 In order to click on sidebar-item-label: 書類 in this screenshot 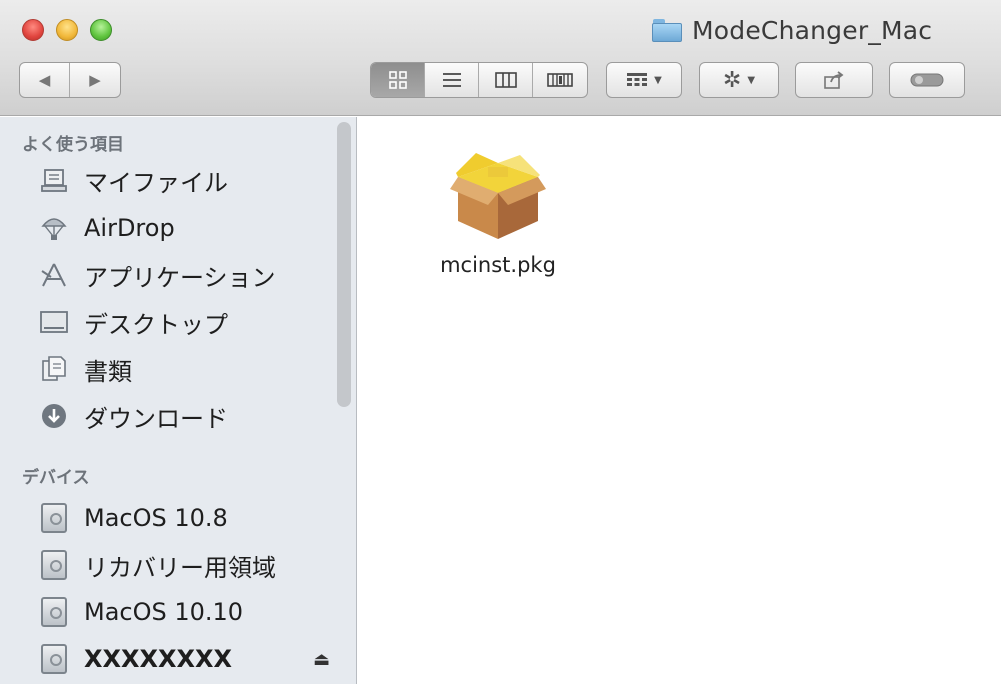, I will do `click(108, 371)`.